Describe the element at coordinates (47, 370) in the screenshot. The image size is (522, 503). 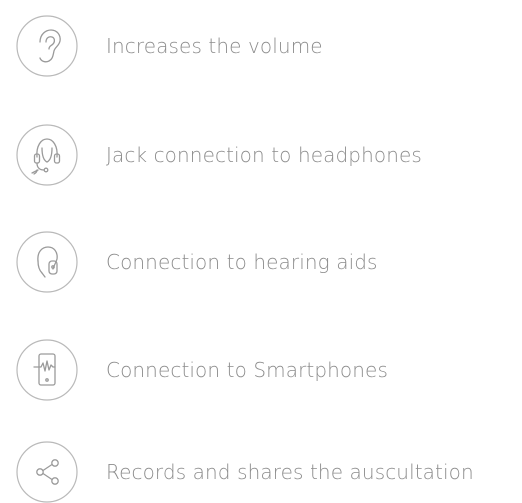
I see `smartphone-icon` at that location.